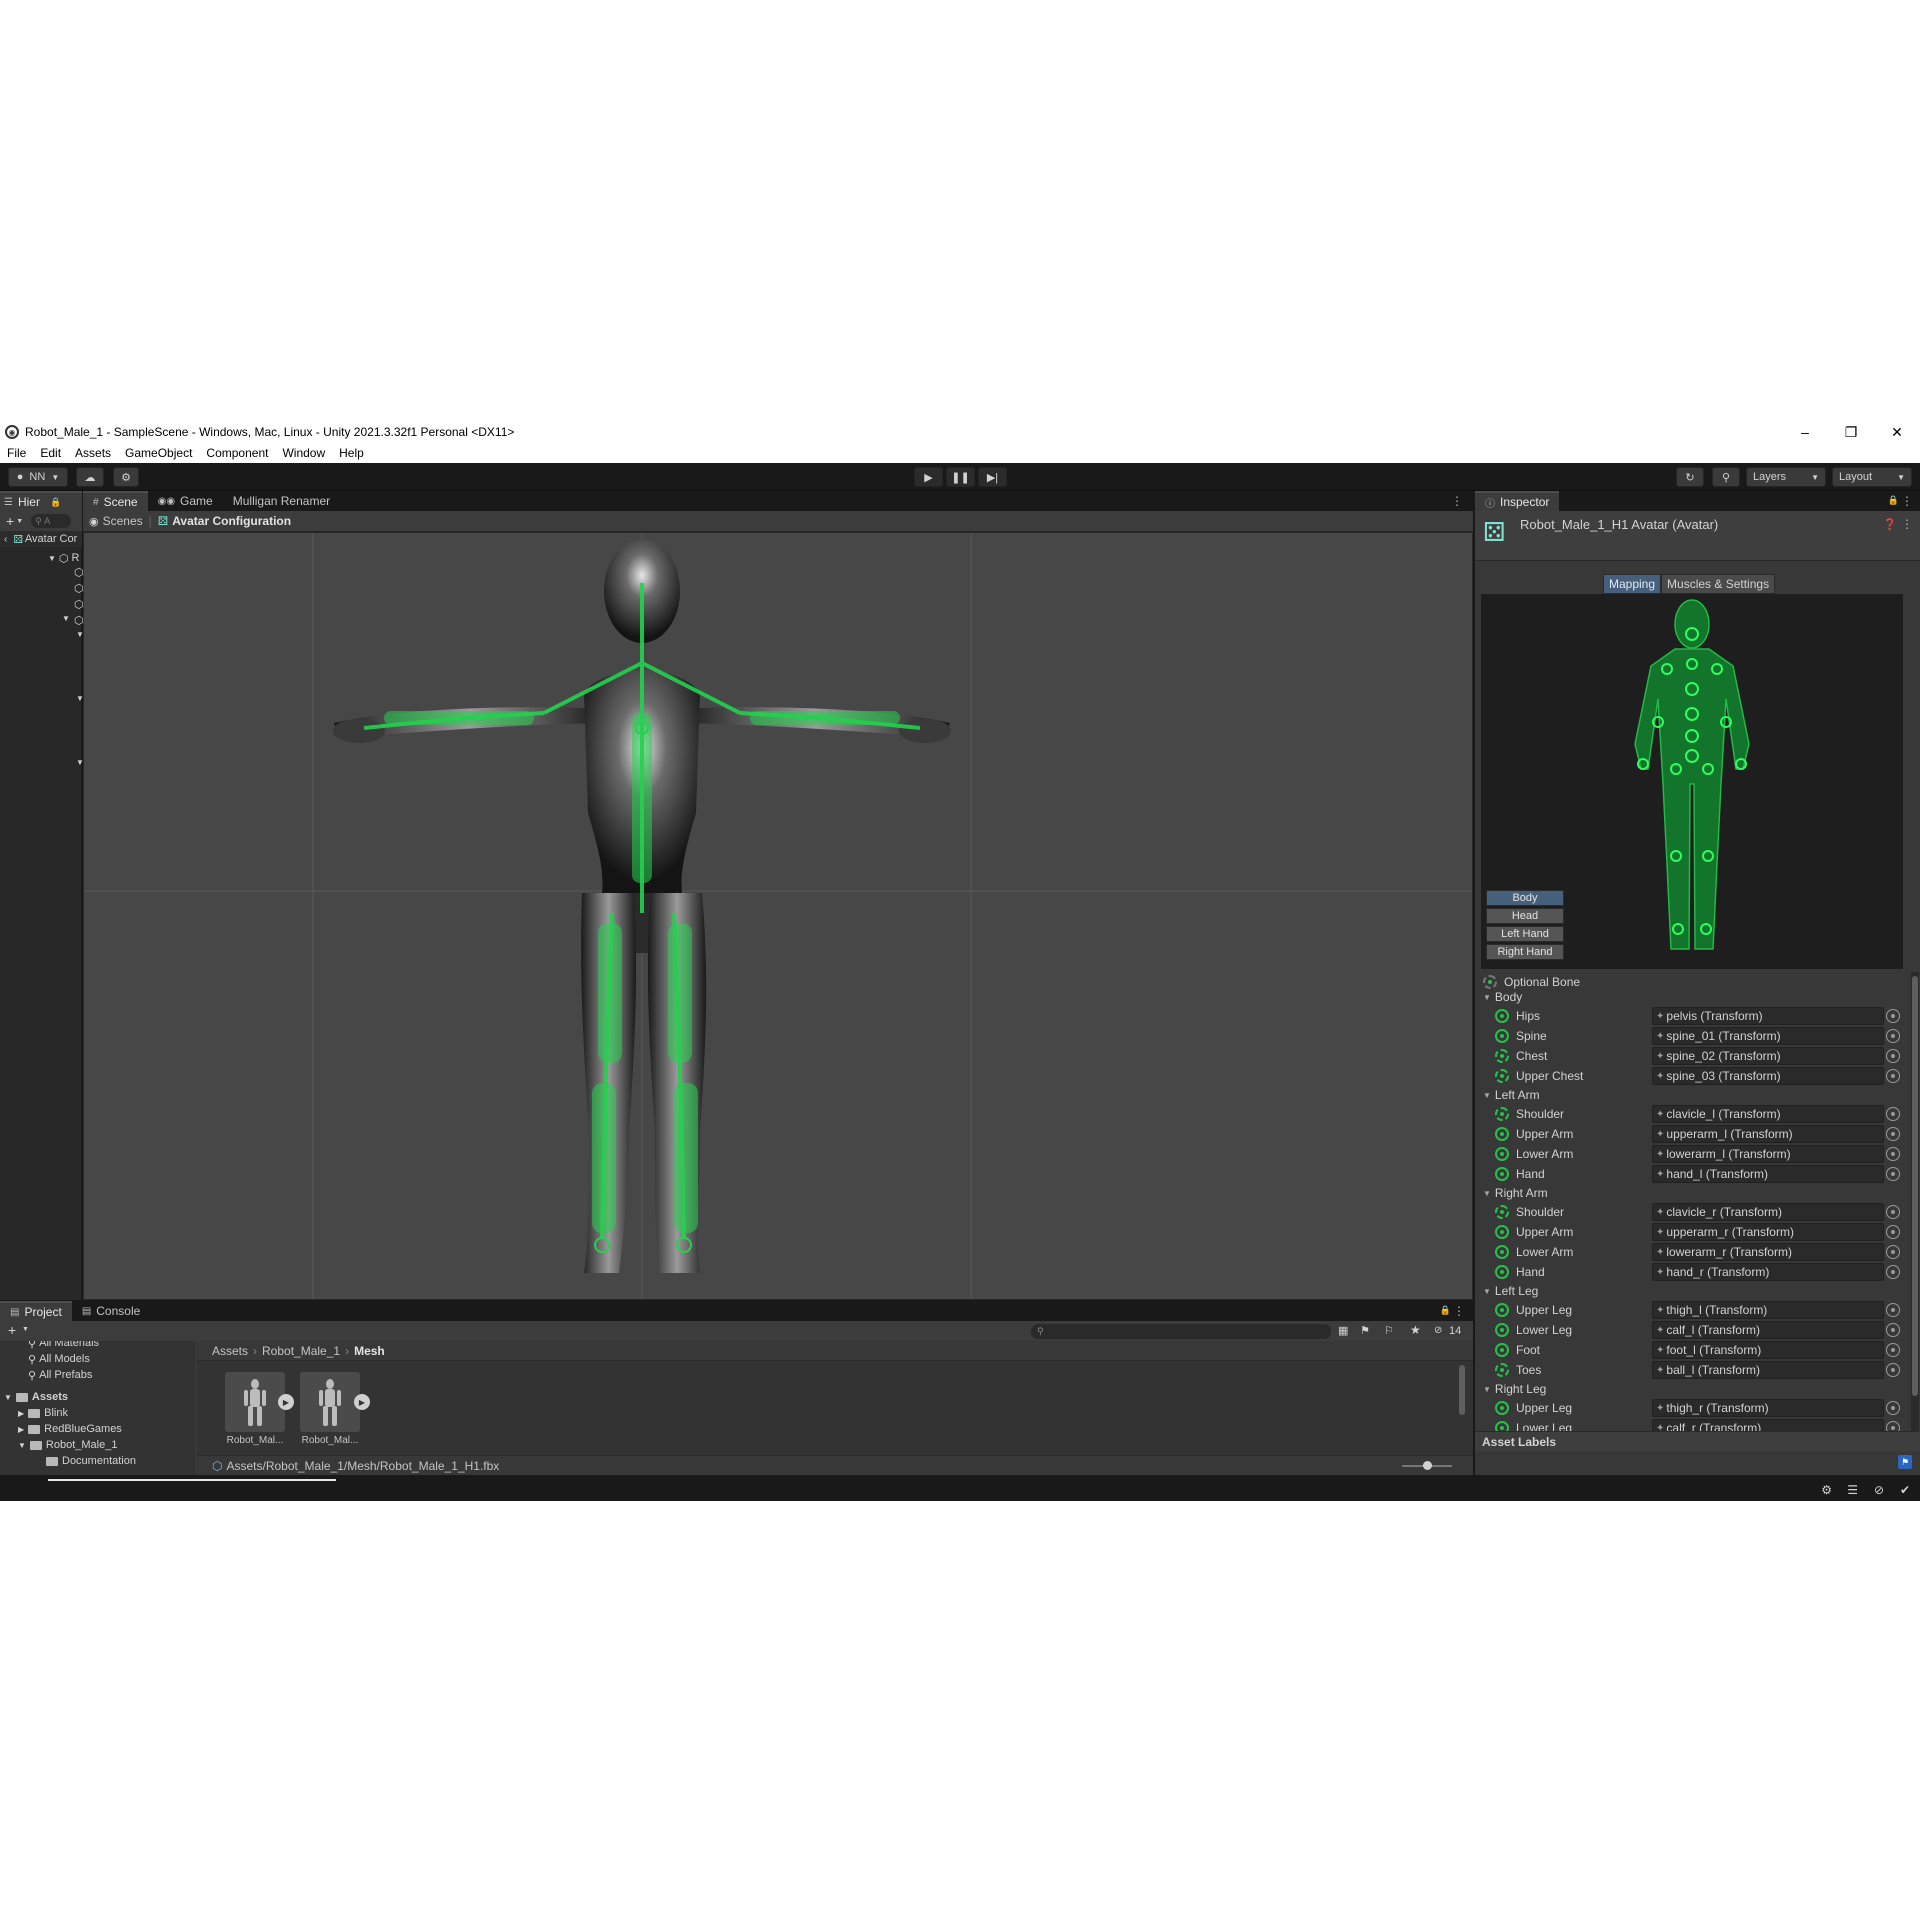 The image size is (1920, 1920). What do you see at coordinates (1768, 1272) in the screenshot?
I see `bone-transform-field: ✦ hand_r (Transform)` at bounding box center [1768, 1272].